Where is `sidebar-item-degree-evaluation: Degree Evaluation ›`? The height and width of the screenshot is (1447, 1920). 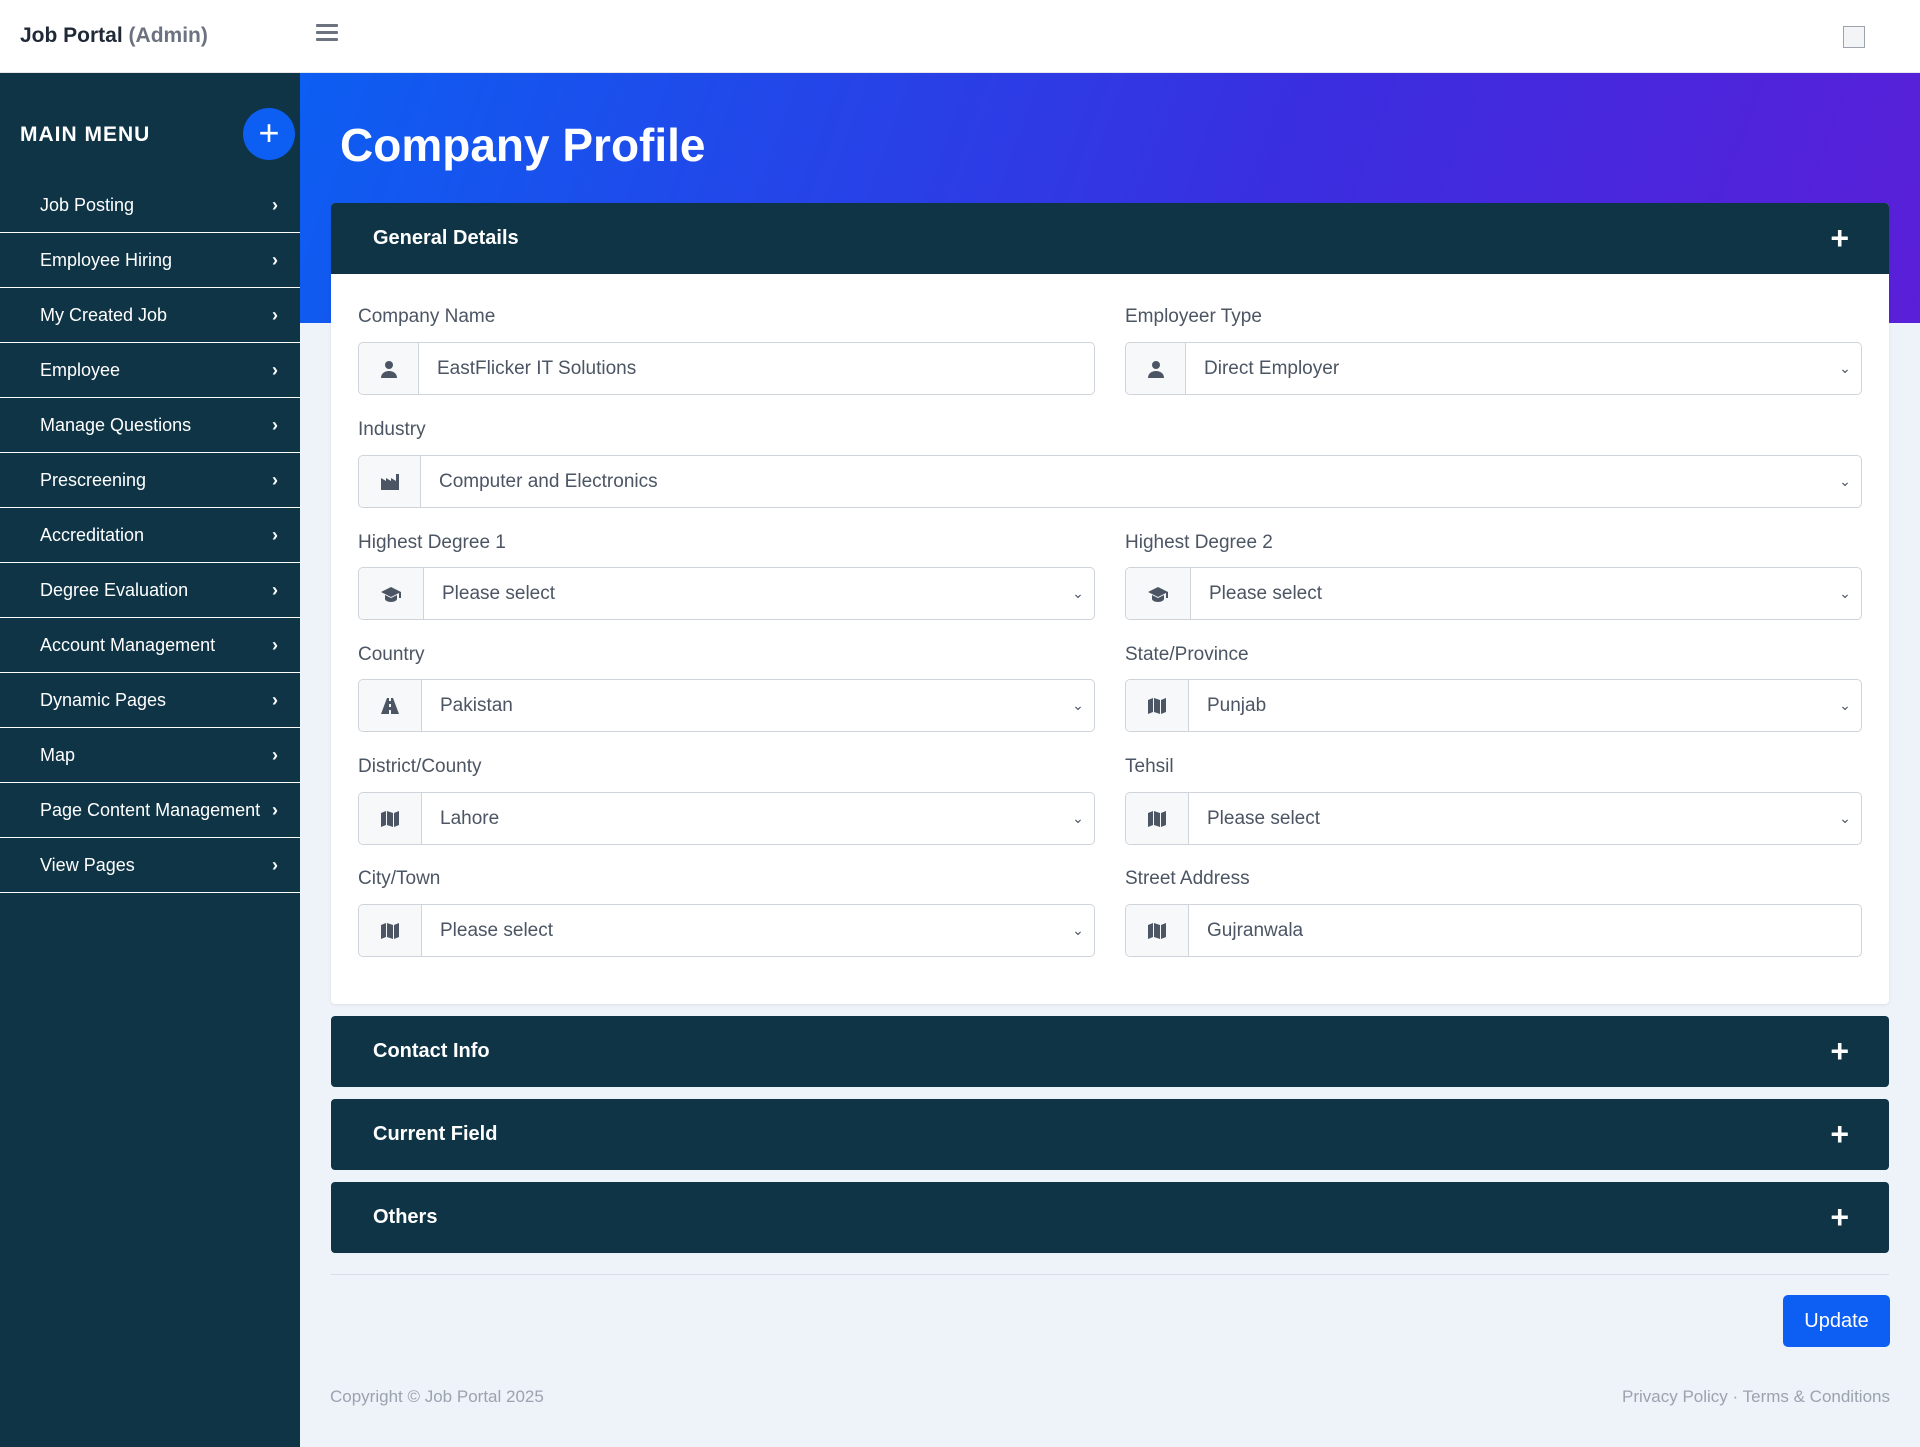
sidebar-item-degree-evaluation: Degree Evaluation › is located at coordinates (150, 590).